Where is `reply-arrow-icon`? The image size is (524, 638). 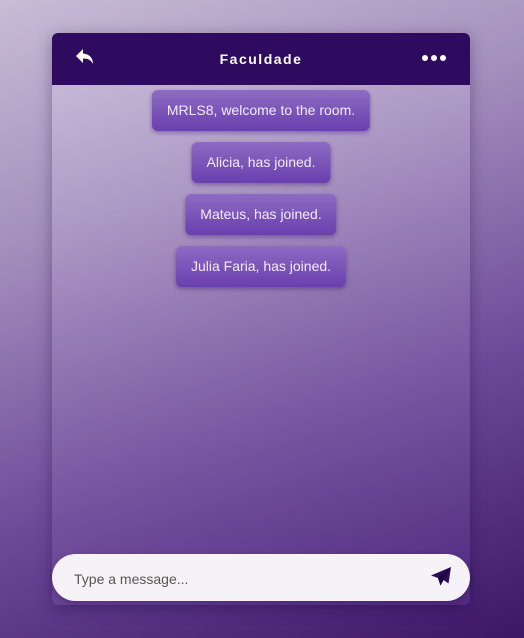
reply-arrow-icon is located at coordinates (84, 56).